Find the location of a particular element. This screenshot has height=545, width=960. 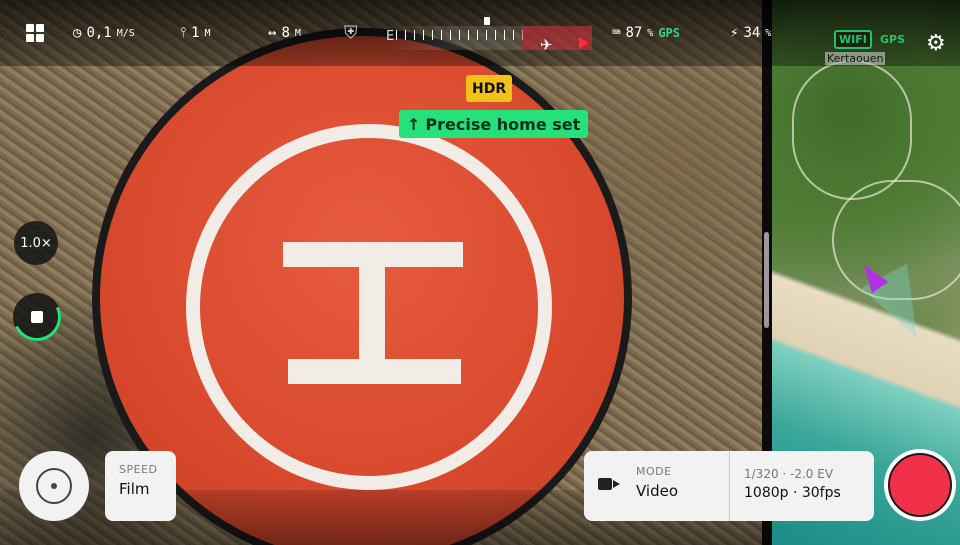

map-place-label: Kertaouen is located at coordinates (855, 58).